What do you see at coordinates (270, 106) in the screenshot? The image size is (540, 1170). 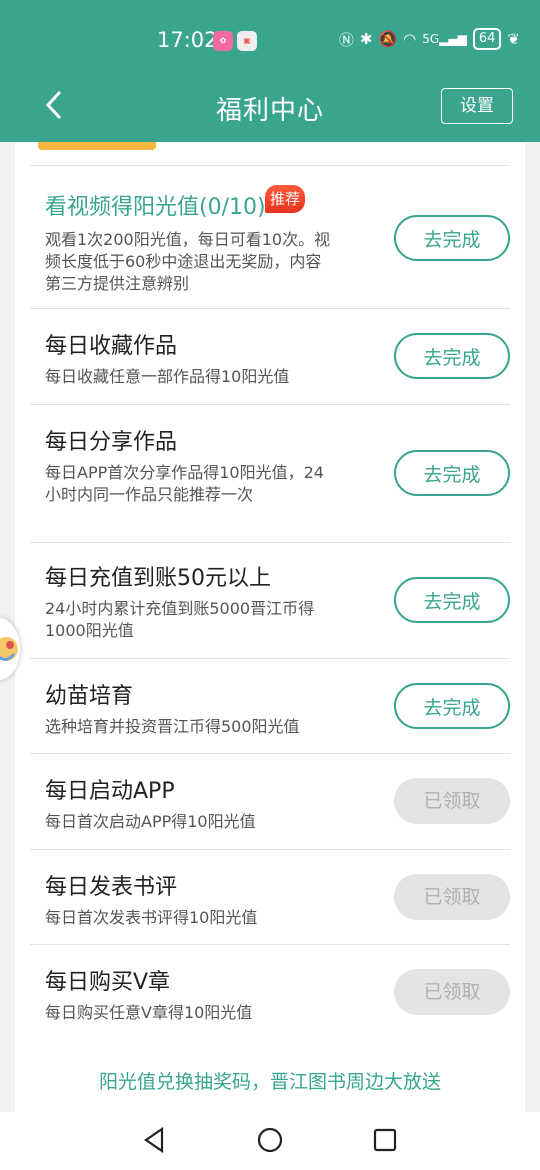 I see `title-bar: 福利中心 设置` at bounding box center [270, 106].